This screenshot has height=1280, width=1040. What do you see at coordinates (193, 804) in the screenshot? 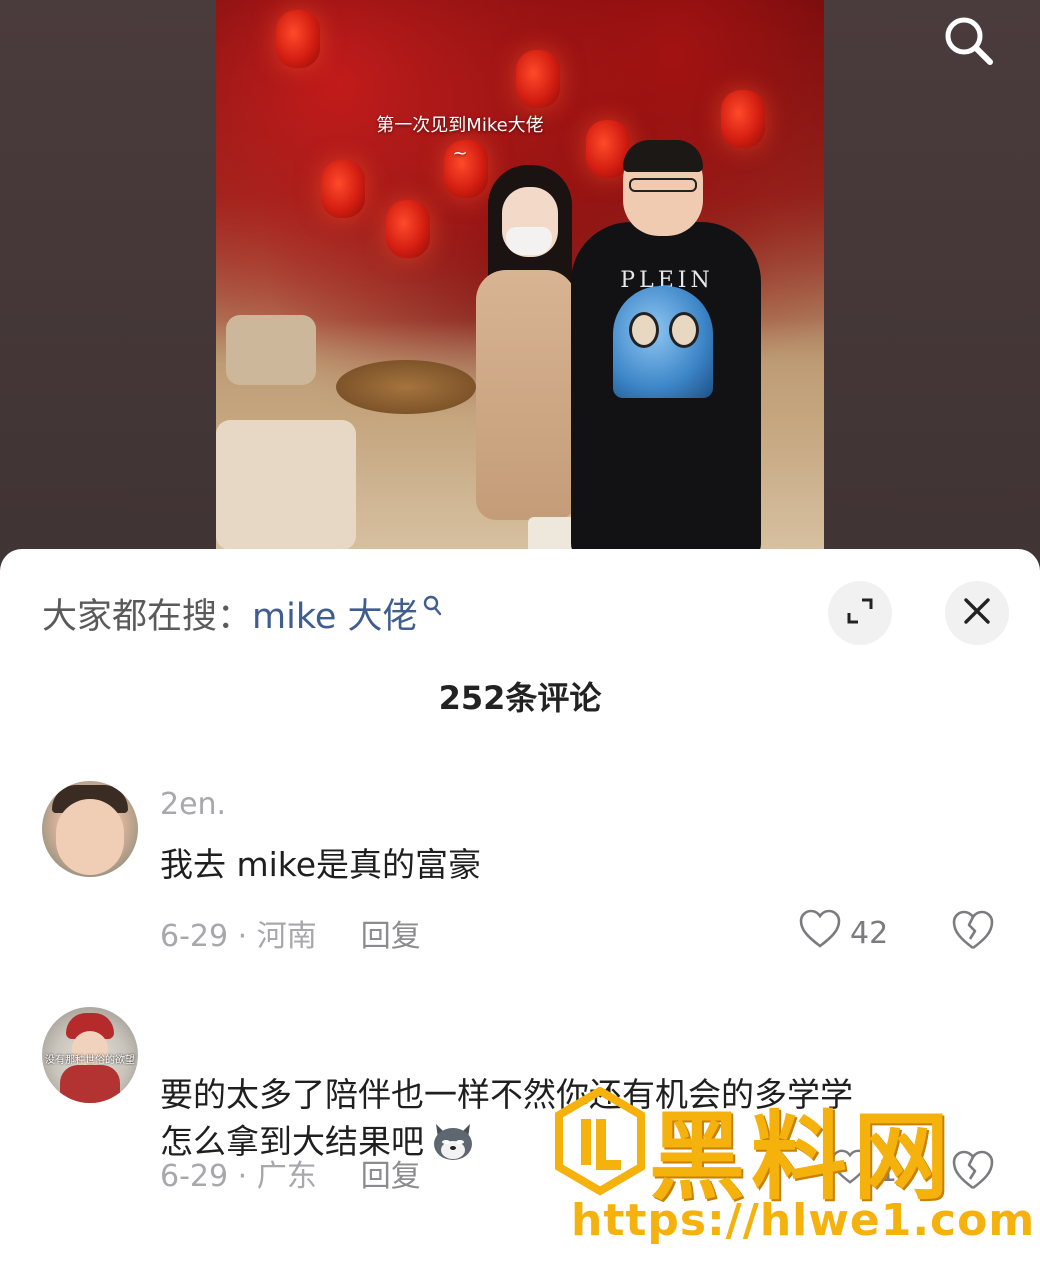
I see `comment-username: 2en.` at bounding box center [193, 804].